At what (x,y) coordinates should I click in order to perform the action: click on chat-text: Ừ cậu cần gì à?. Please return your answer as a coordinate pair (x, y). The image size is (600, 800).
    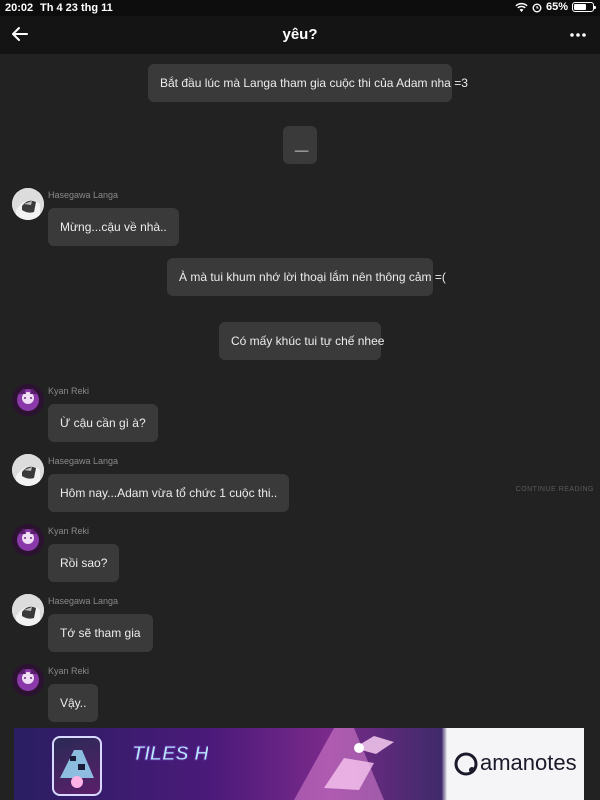
    Looking at the image, I should click on (103, 423).